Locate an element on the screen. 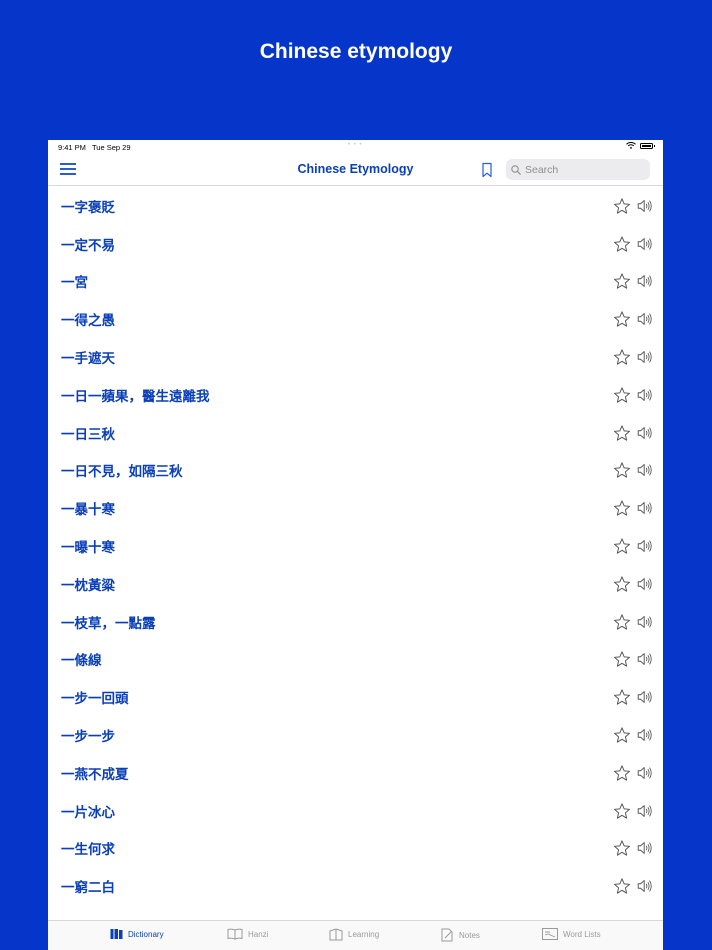 The width and height of the screenshot is (712, 950). entry-label: 一步一回頭 is located at coordinates (95, 699).